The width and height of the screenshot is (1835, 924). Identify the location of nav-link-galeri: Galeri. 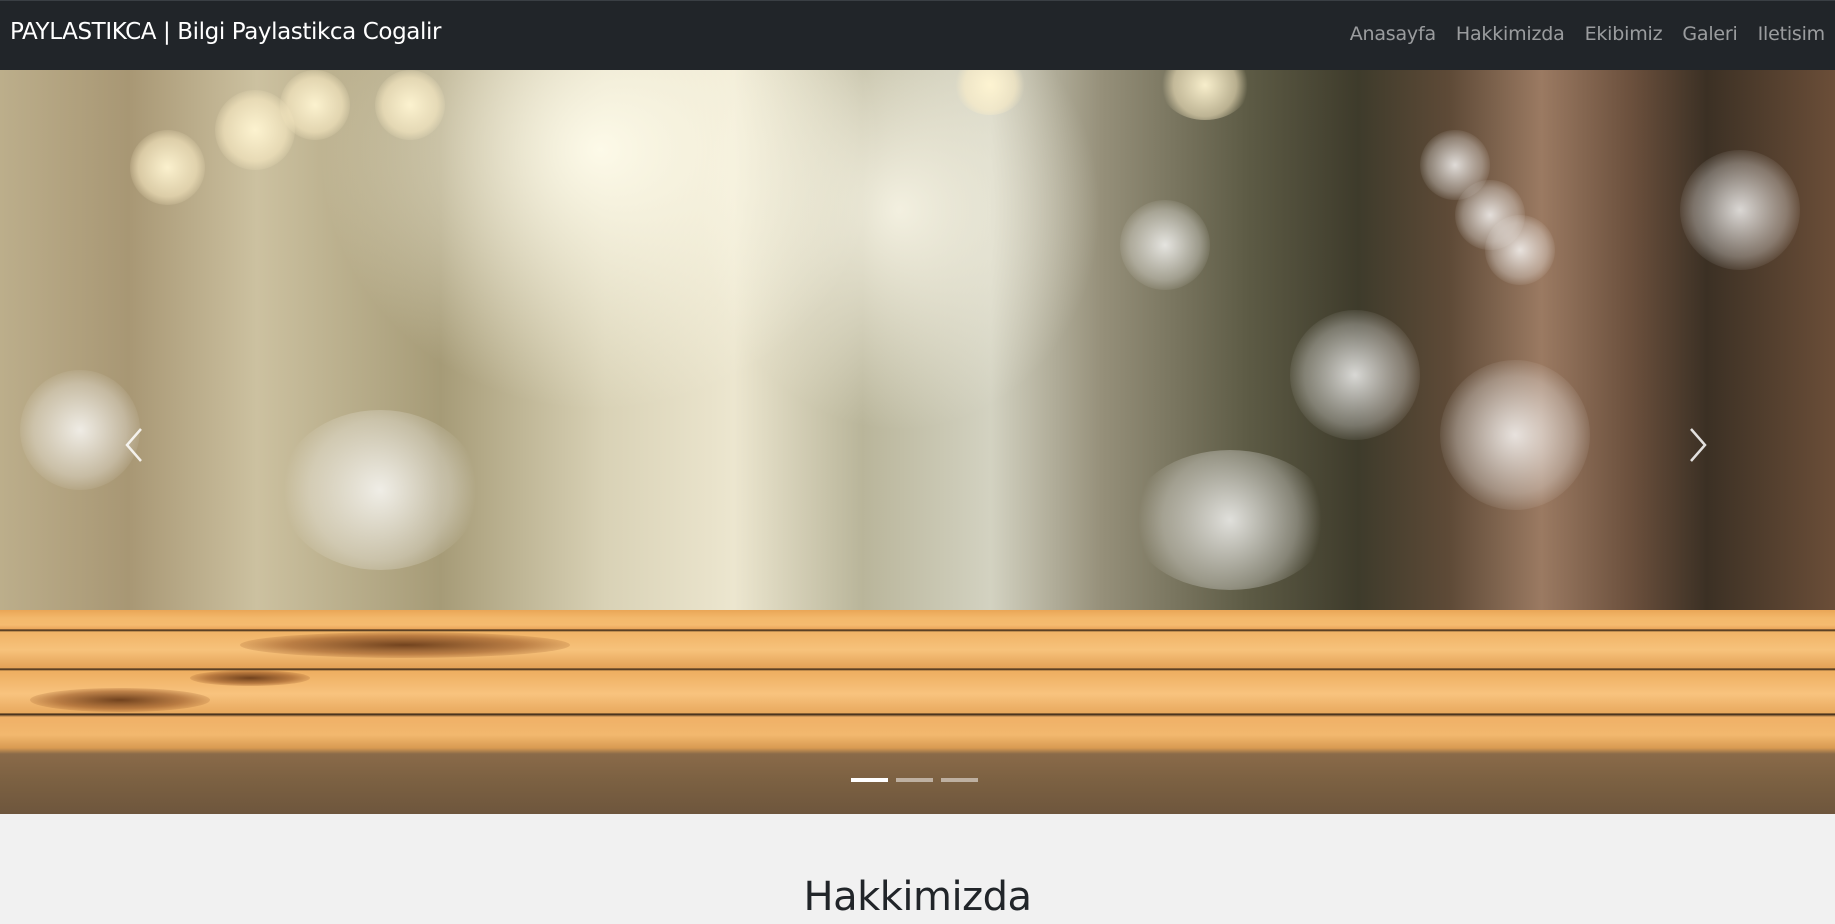
(1709, 34).